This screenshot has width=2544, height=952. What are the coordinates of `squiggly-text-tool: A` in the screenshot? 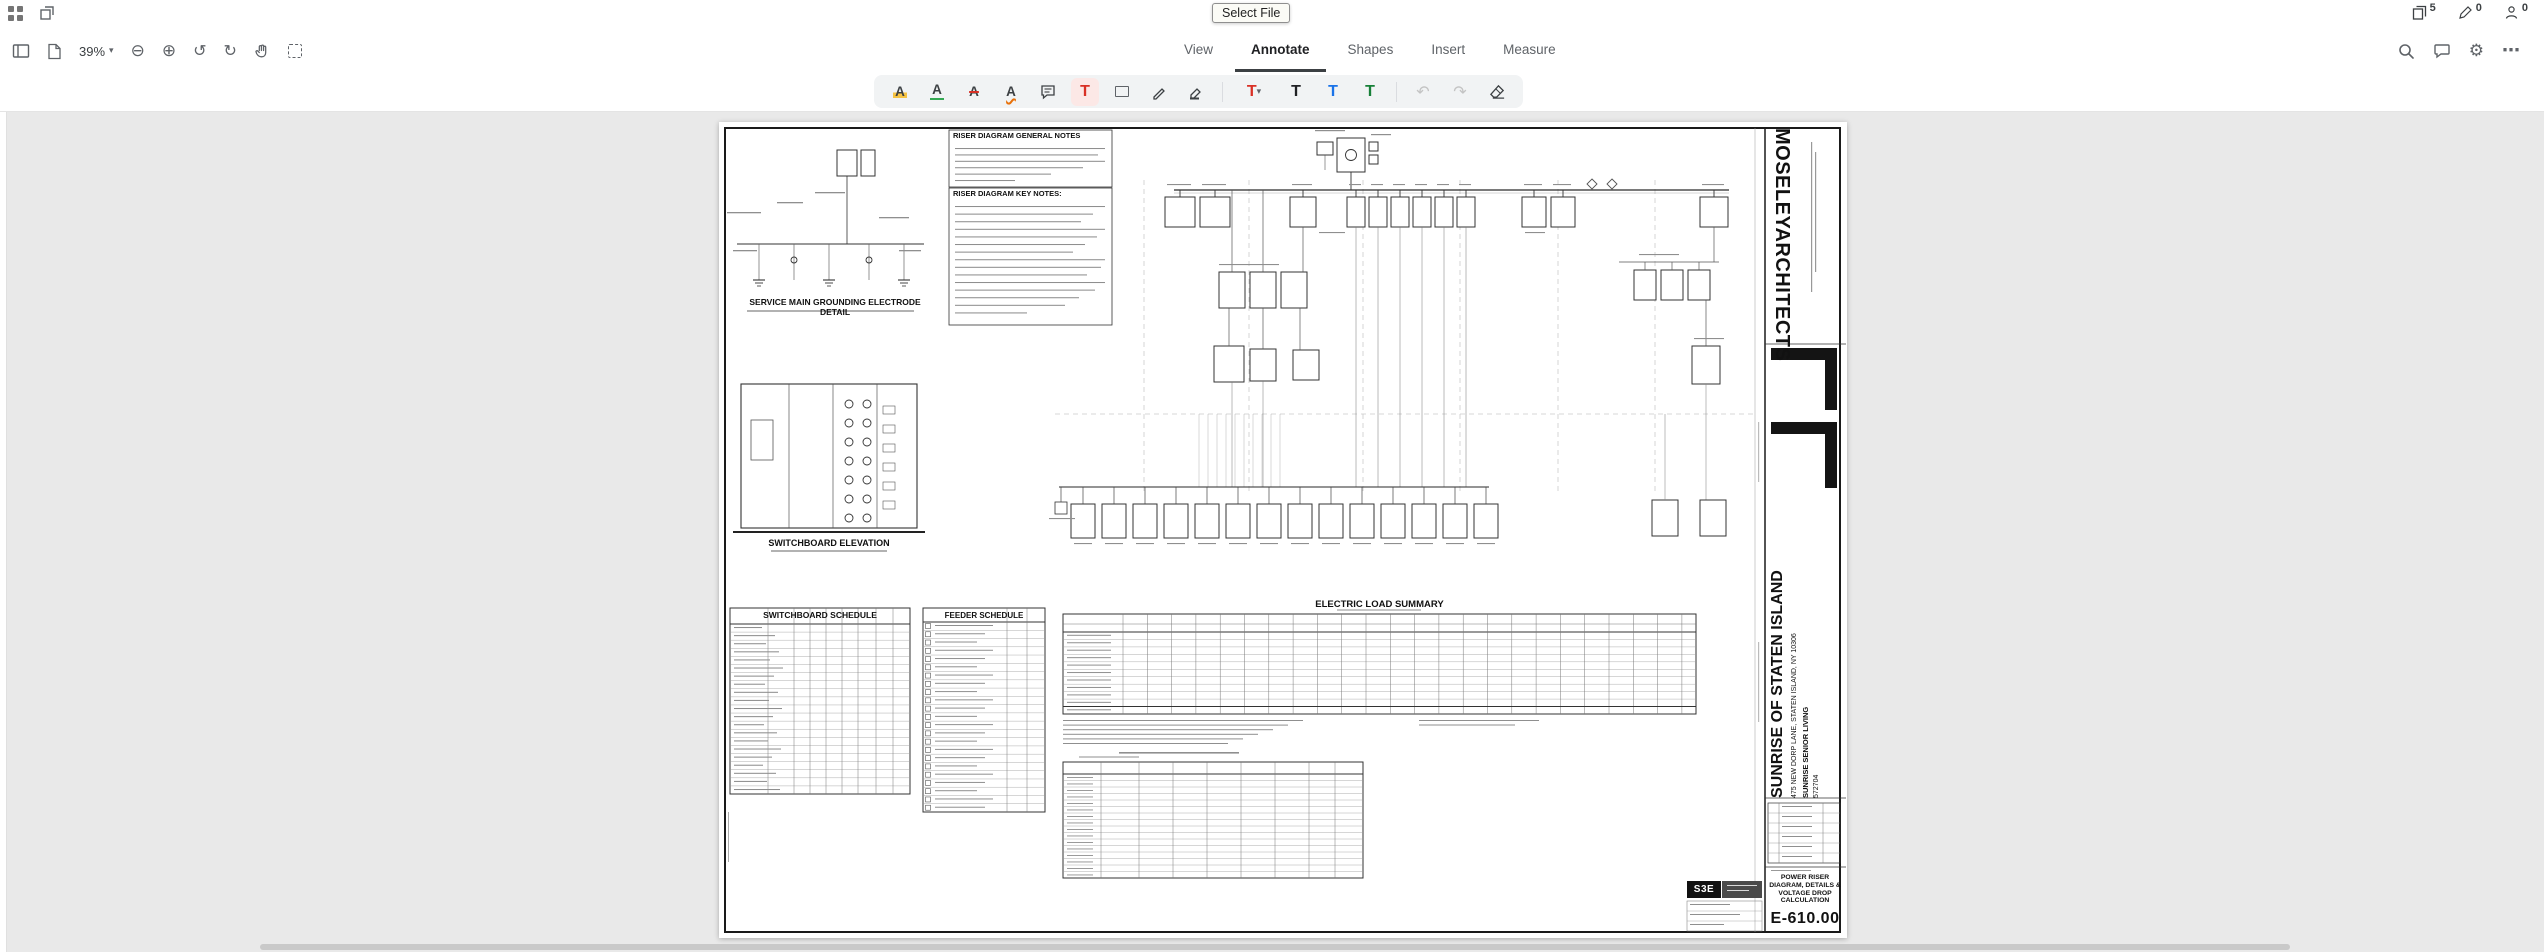 It's located at (1011, 92).